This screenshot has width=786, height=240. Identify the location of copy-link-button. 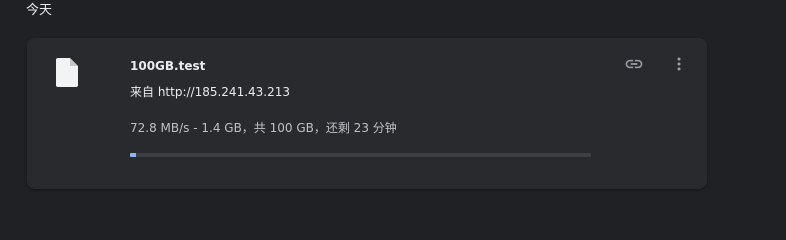
(634, 66).